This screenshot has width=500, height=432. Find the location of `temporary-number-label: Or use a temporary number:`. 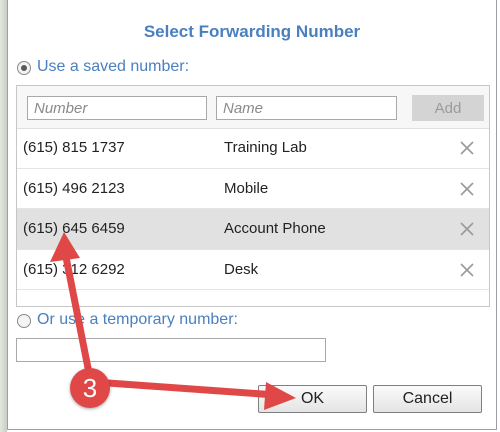

temporary-number-label: Or use a temporary number: is located at coordinates (137, 320).